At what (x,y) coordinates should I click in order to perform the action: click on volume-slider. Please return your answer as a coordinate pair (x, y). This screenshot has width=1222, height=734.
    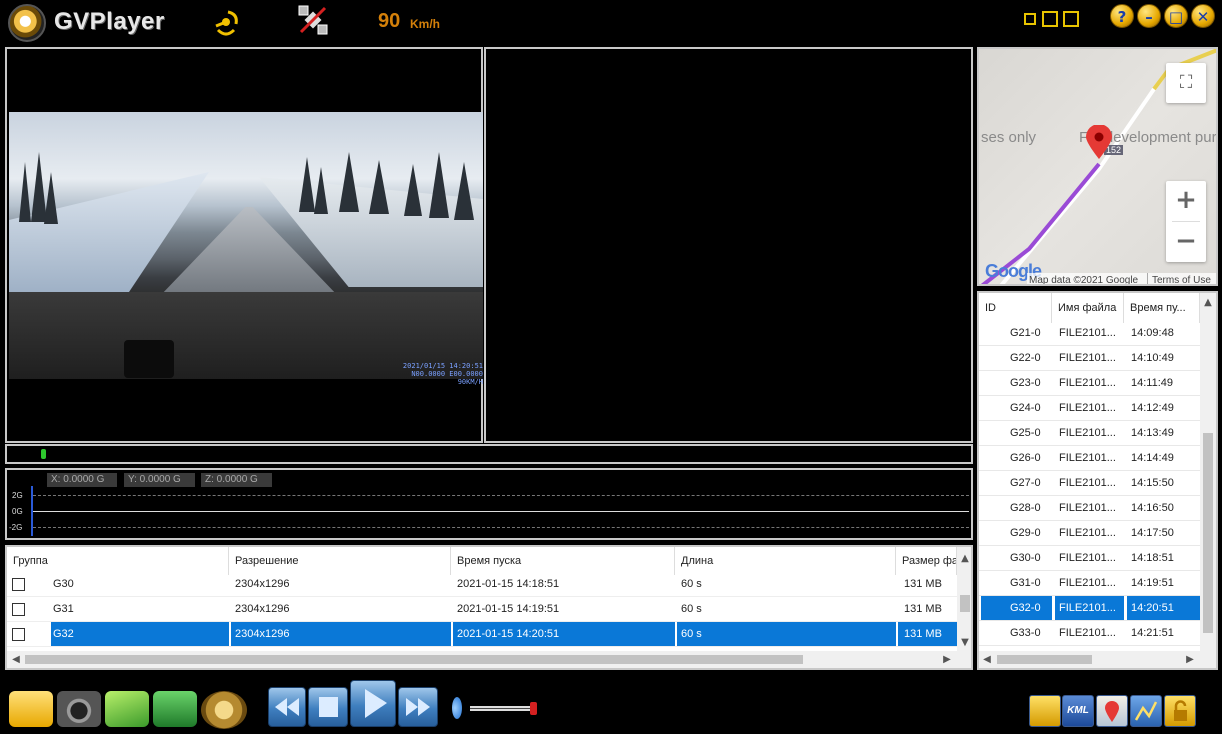
    Looking at the image, I should click on (503, 708).